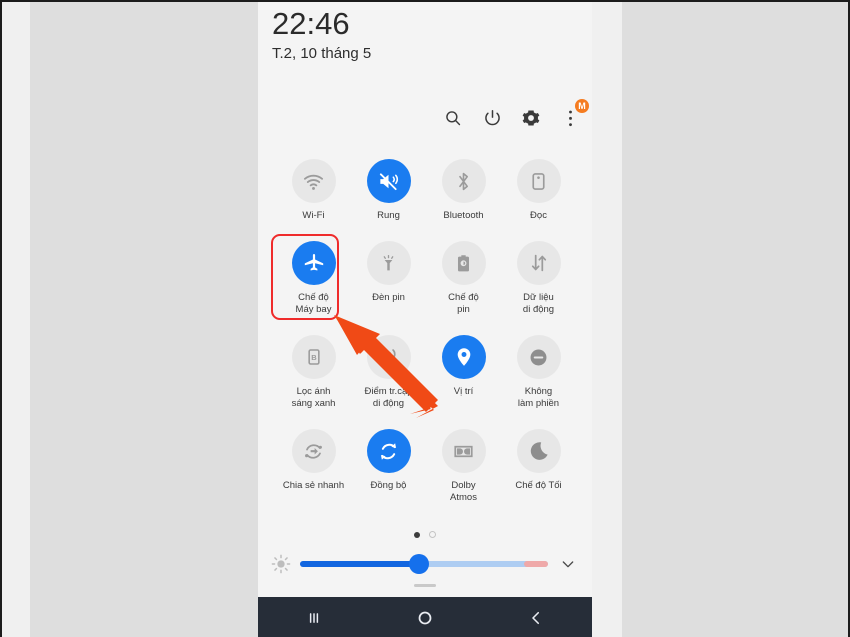  I want to click on tile-quick-share: Chia sẻ nhanh, so click(313, 463).